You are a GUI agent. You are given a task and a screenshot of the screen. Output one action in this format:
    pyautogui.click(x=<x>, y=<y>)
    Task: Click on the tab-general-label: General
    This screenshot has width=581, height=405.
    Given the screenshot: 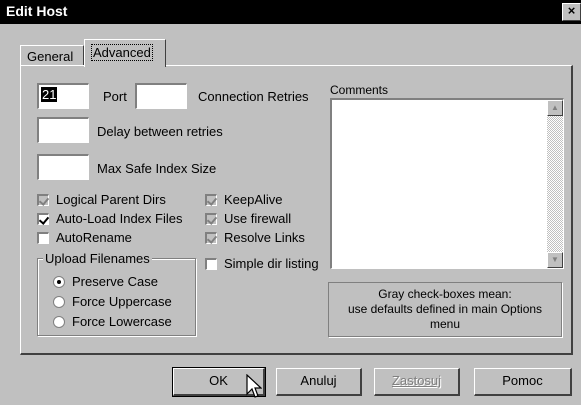 What is the action you would take?
    pyautogui.click(x=50, y=56)
    